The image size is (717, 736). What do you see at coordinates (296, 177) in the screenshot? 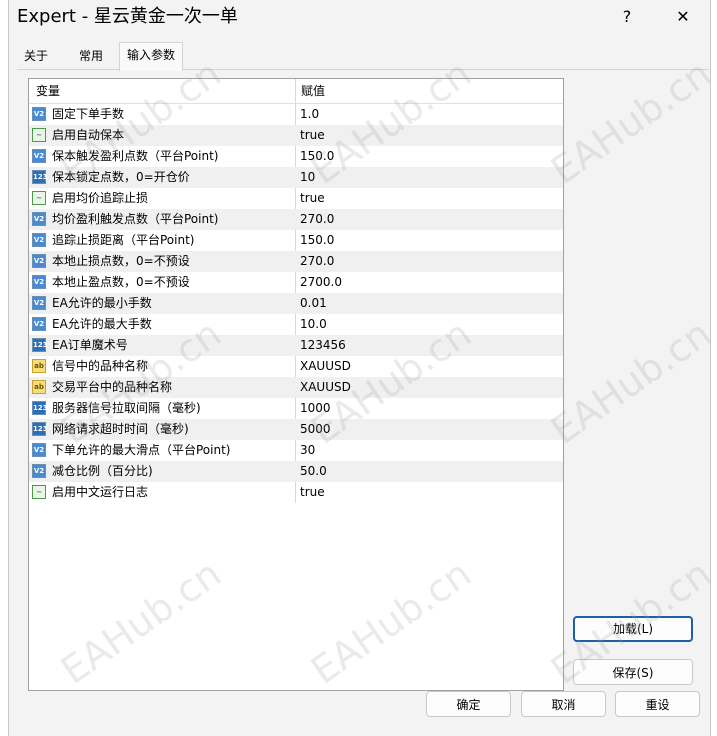
I see `table-row: 123 保本锁定点数，0=开仓价 10` at bounding box center [296, 177].